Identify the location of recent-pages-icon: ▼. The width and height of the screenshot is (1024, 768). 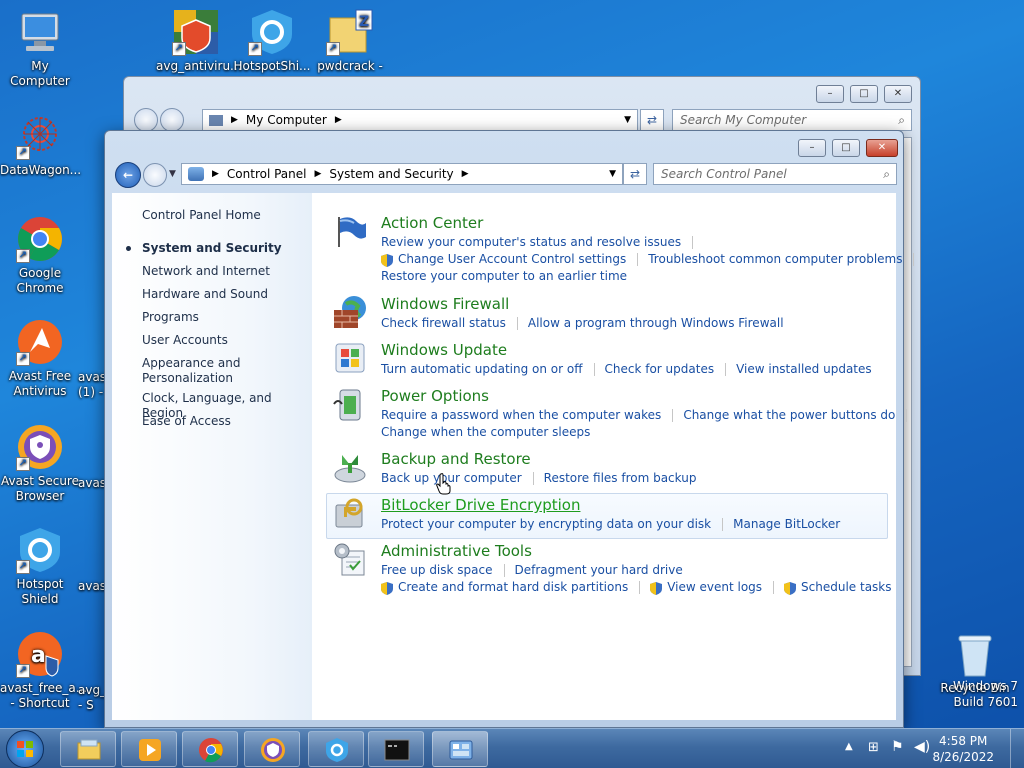
(172, 174).